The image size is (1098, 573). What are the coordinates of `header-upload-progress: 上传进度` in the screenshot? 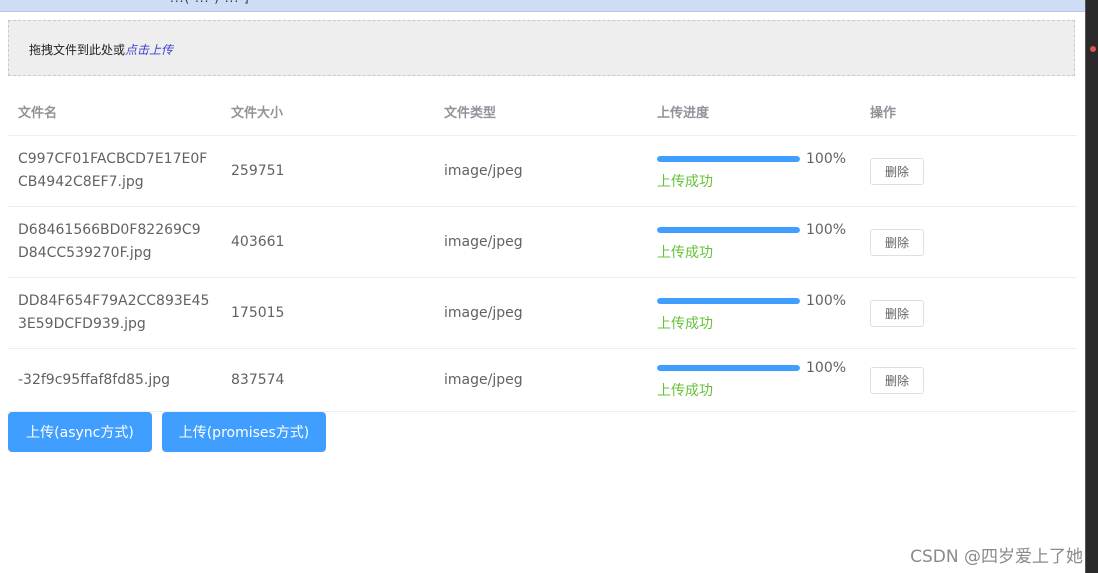 It's located at (753, 112).